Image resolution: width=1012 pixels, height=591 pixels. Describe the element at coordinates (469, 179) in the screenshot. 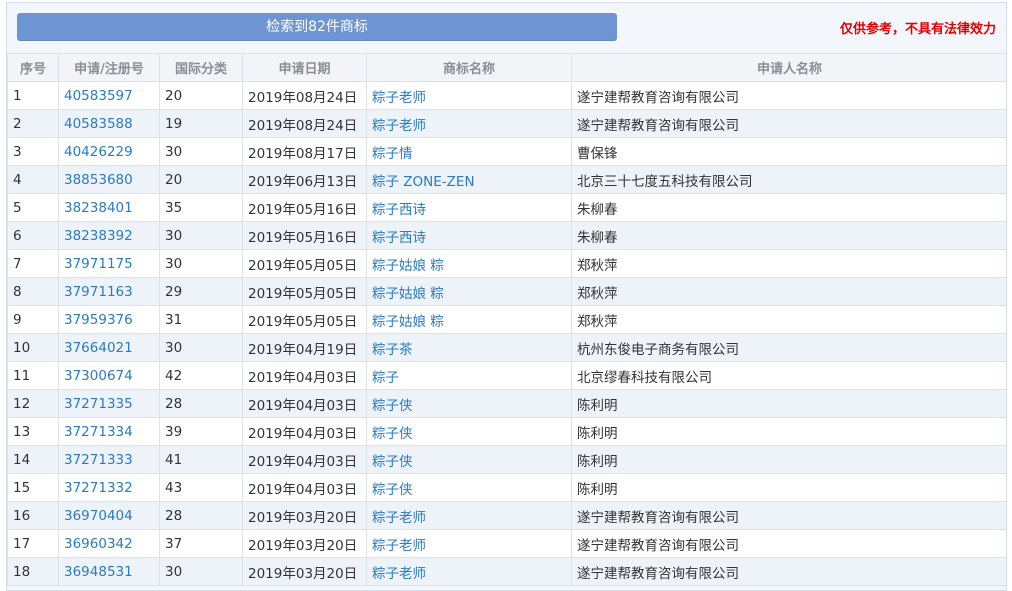

I see `trademark-name-link: 粽子 ZONE-ZEN` at that location.